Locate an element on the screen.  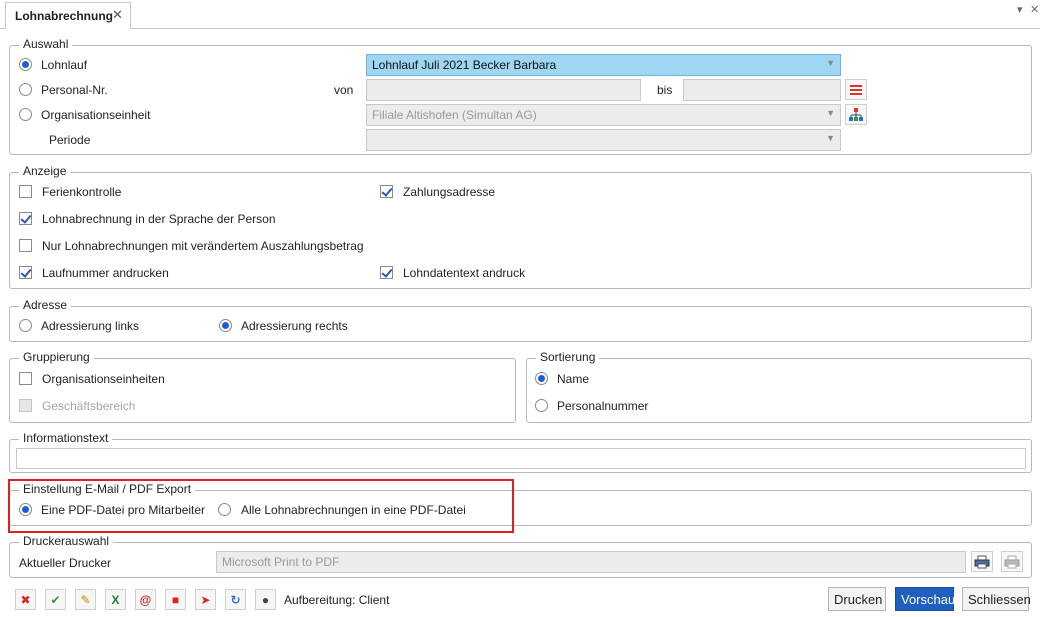
ferienkontrolle-checkbox is located at coordinates (25, 191).